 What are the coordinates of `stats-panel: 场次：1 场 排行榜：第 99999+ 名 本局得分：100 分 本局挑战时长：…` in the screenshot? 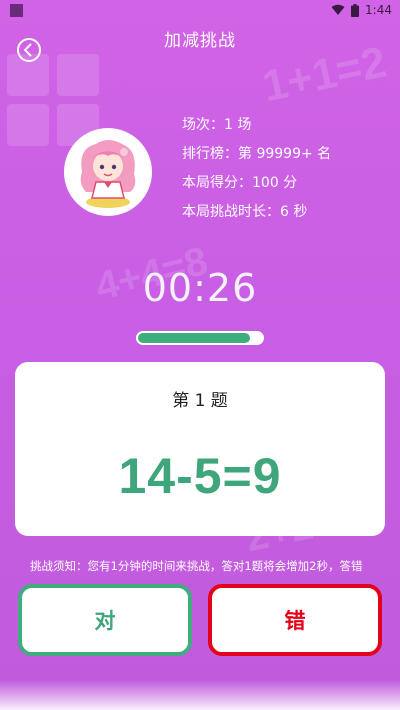 It's located at (256, 169).